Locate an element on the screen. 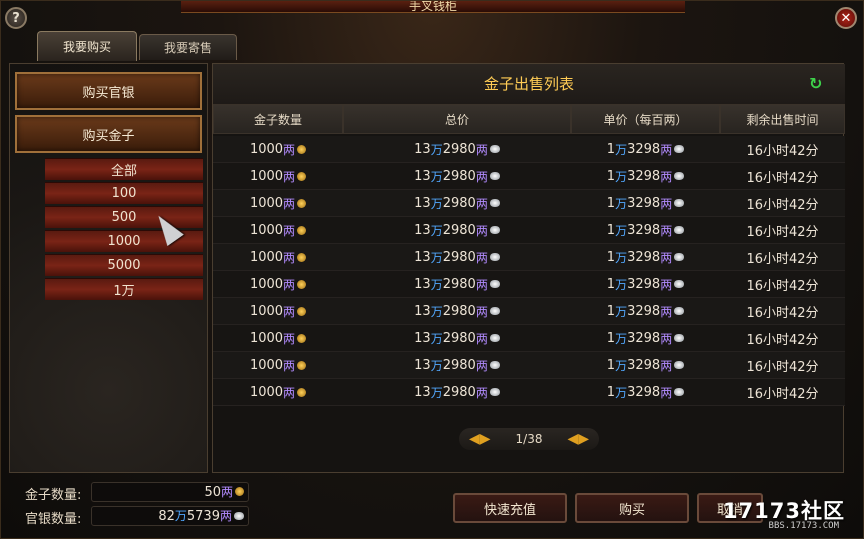  window-title: 手叉钱柜 is located at coordinates (433, 7).